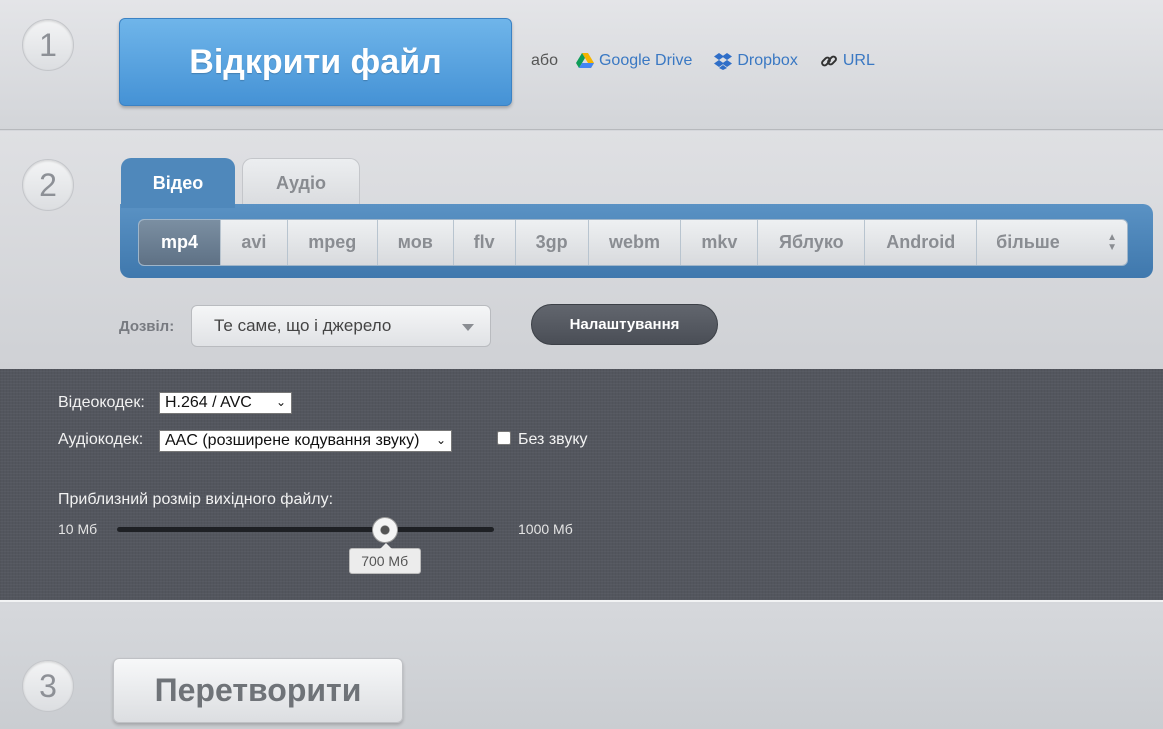 This screenshot has width=1163, height=729. Describe the element at coordinates (767, 60) in the screenshot. I see `dropbox-label: Dropbox` at that location.